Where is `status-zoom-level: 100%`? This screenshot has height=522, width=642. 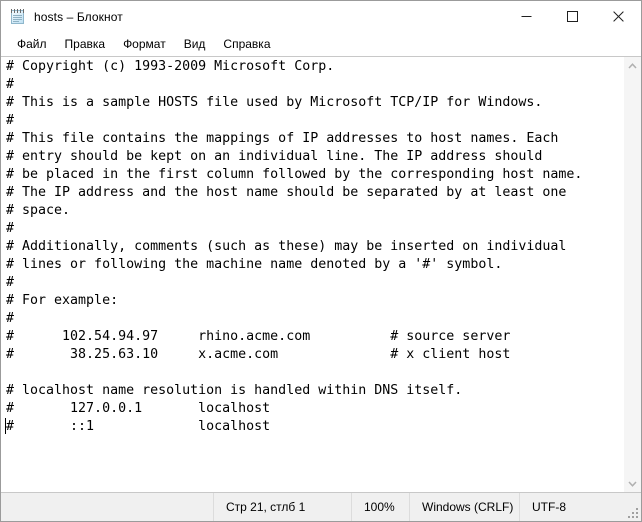
status-zoom-level: 100% is located at coordinates (380, 507).